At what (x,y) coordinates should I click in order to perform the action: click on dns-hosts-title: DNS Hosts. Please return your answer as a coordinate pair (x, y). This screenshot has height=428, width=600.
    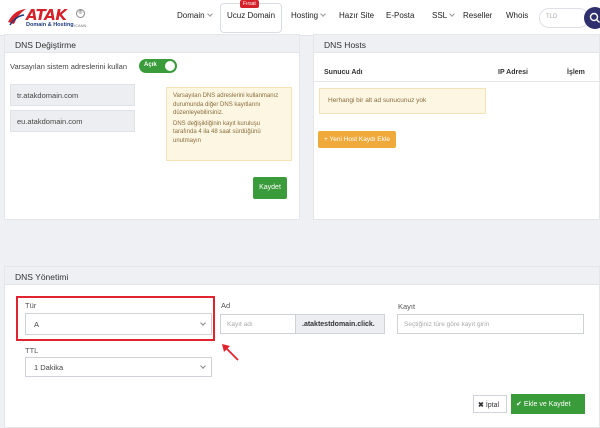
    Looking at the image, I should click on (456, 44).